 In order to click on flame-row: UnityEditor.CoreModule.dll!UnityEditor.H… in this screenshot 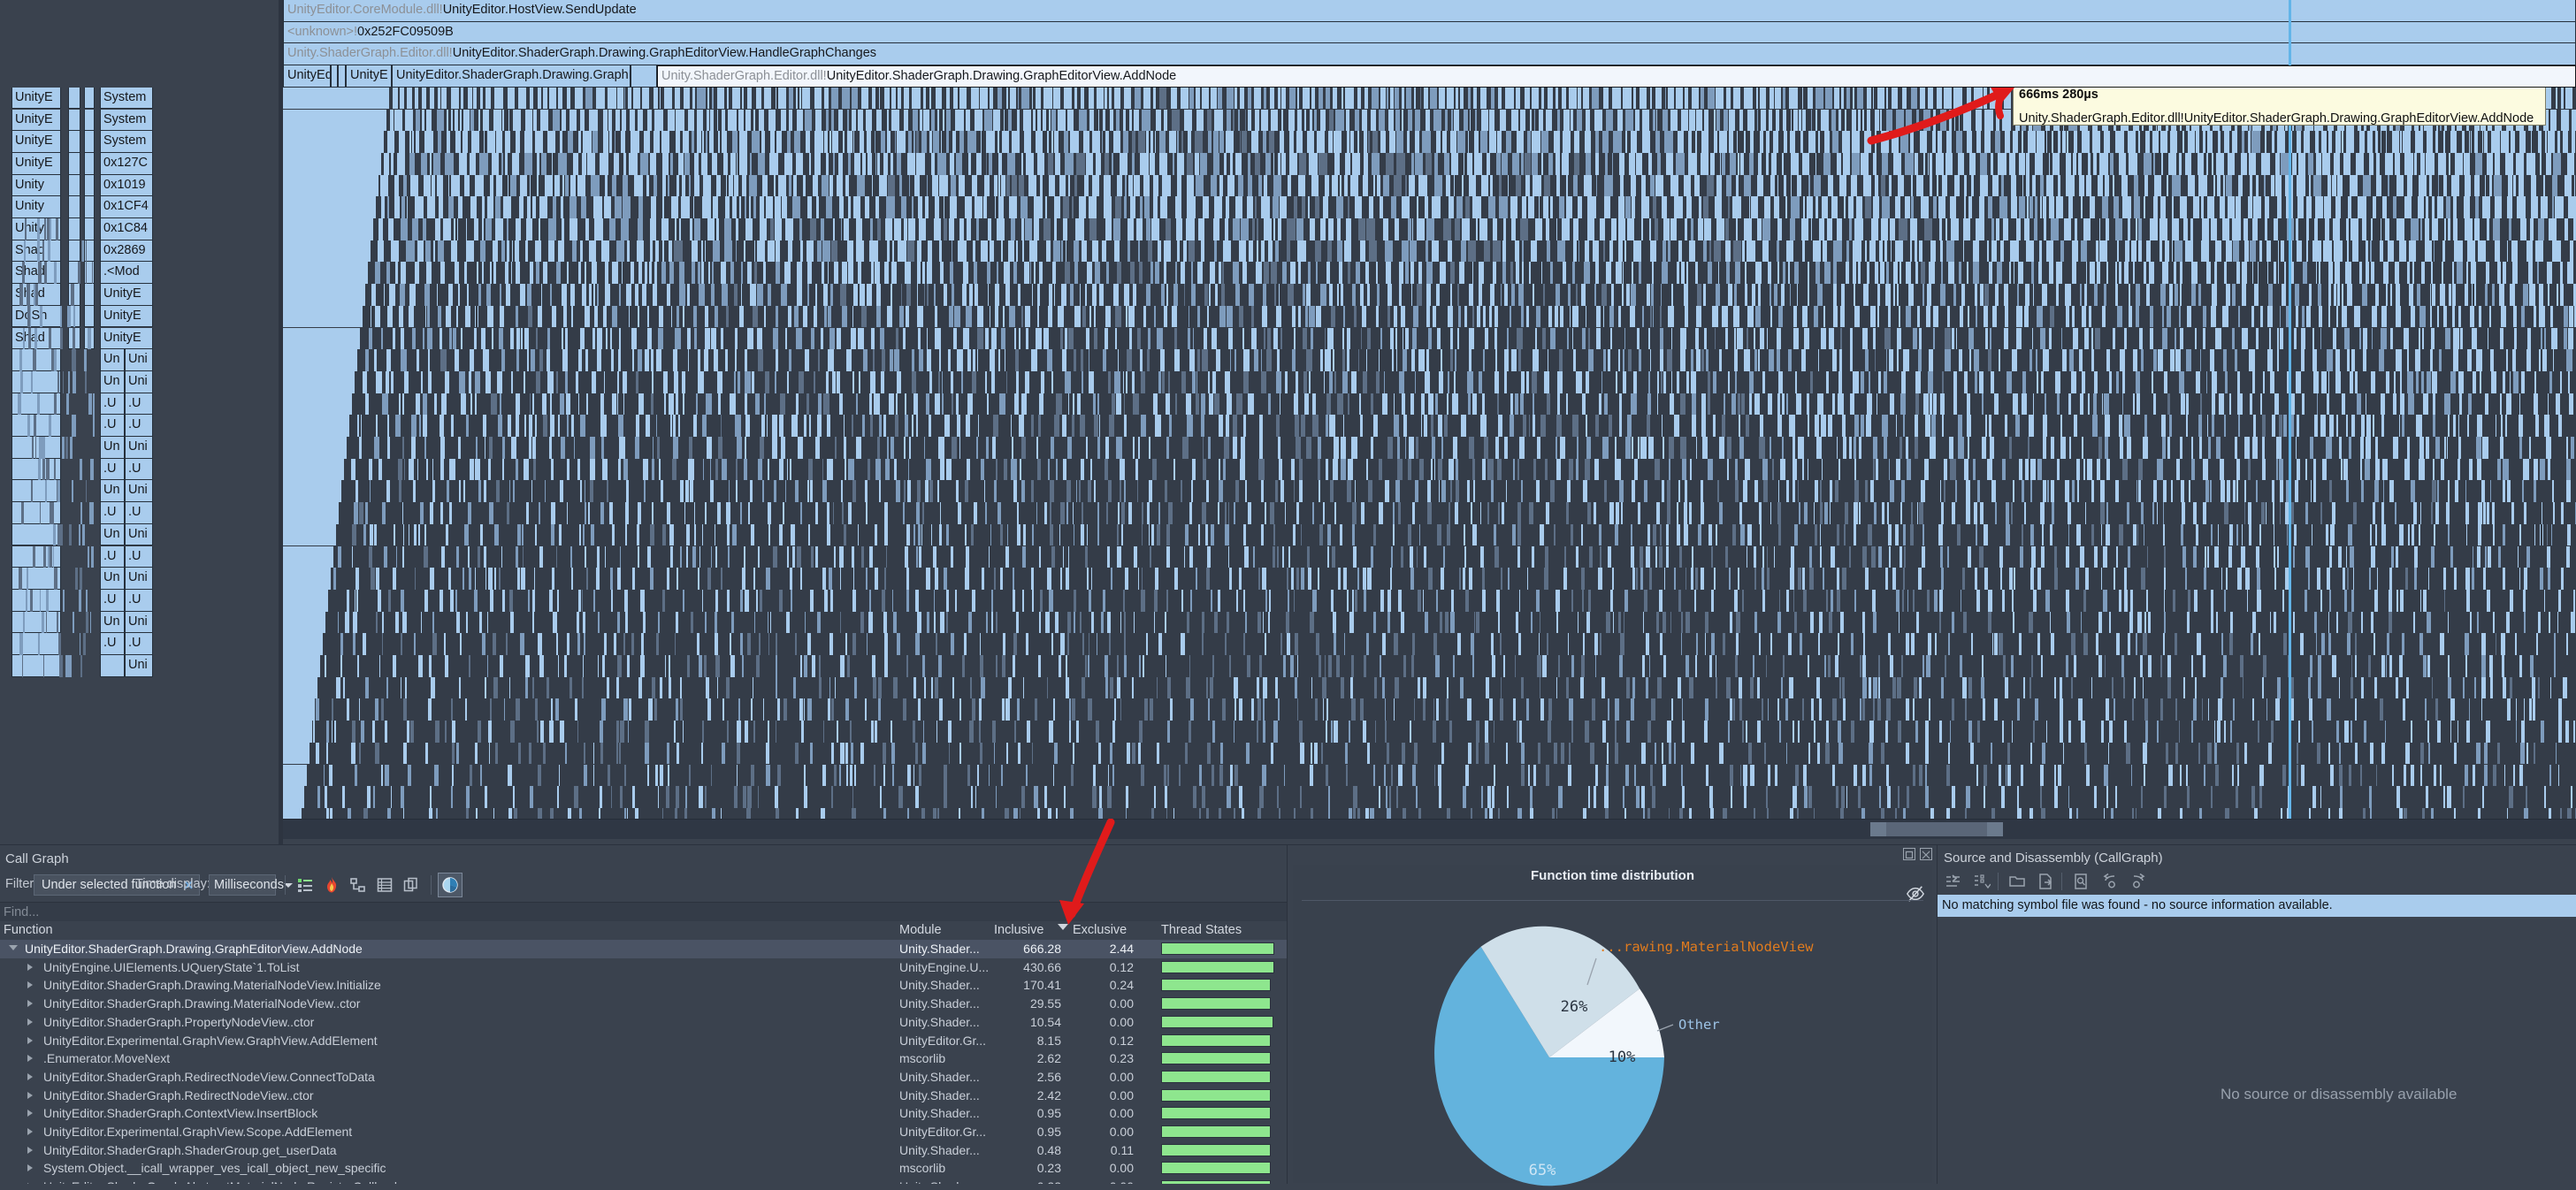, I will do `click(1429, 11)`.